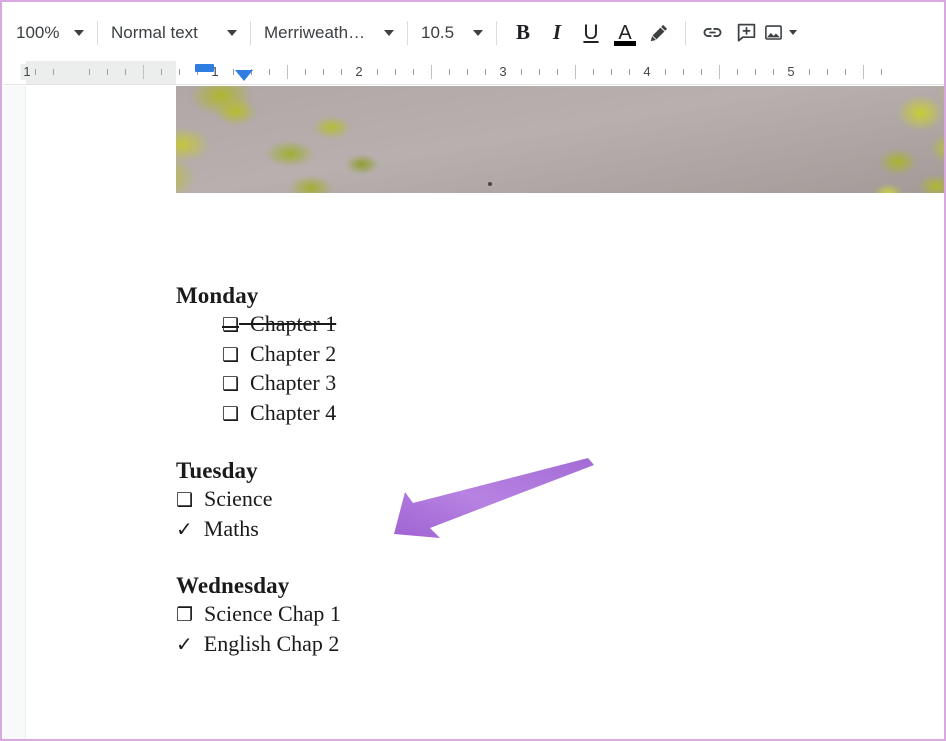 This screenshot has height=741, width=946. What do you see at coordinates (625, 43) in the screenshot?
I see `text-color-swatch` at bounding box center [625, 43].